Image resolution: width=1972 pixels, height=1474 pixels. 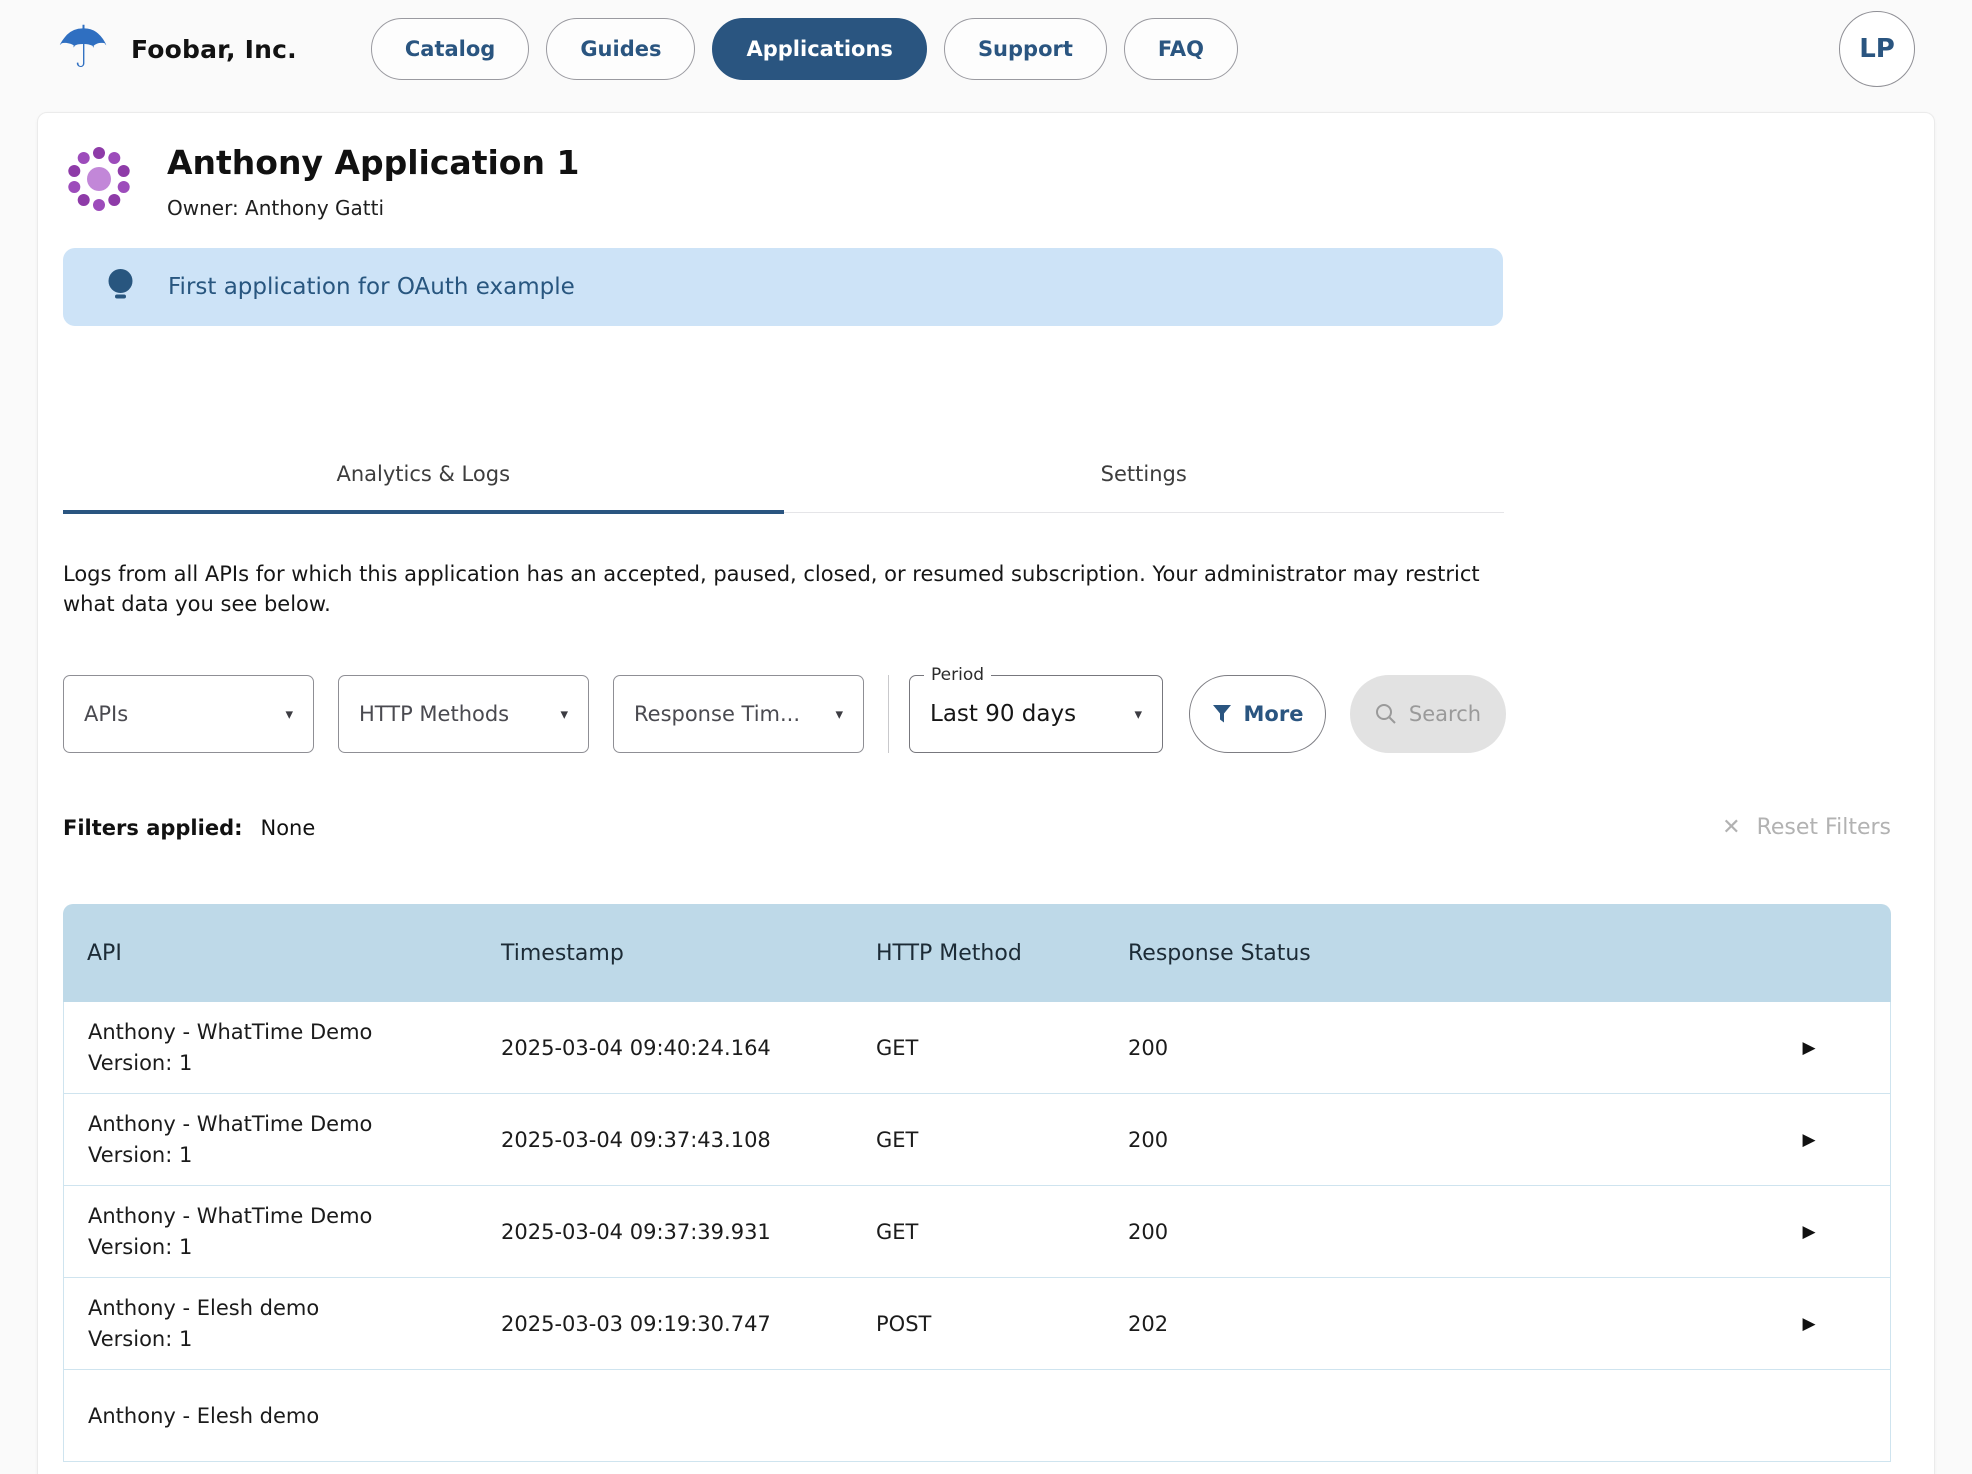 I want to click on log-timestamp-cell: 2025-03-04 09:37:39.931, so click(x=688, y=1232).